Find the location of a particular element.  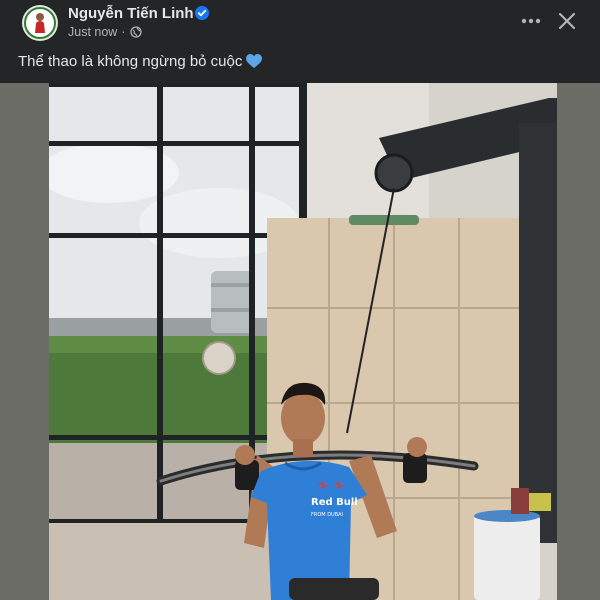

close-icon is located at coordinates (567, 21).